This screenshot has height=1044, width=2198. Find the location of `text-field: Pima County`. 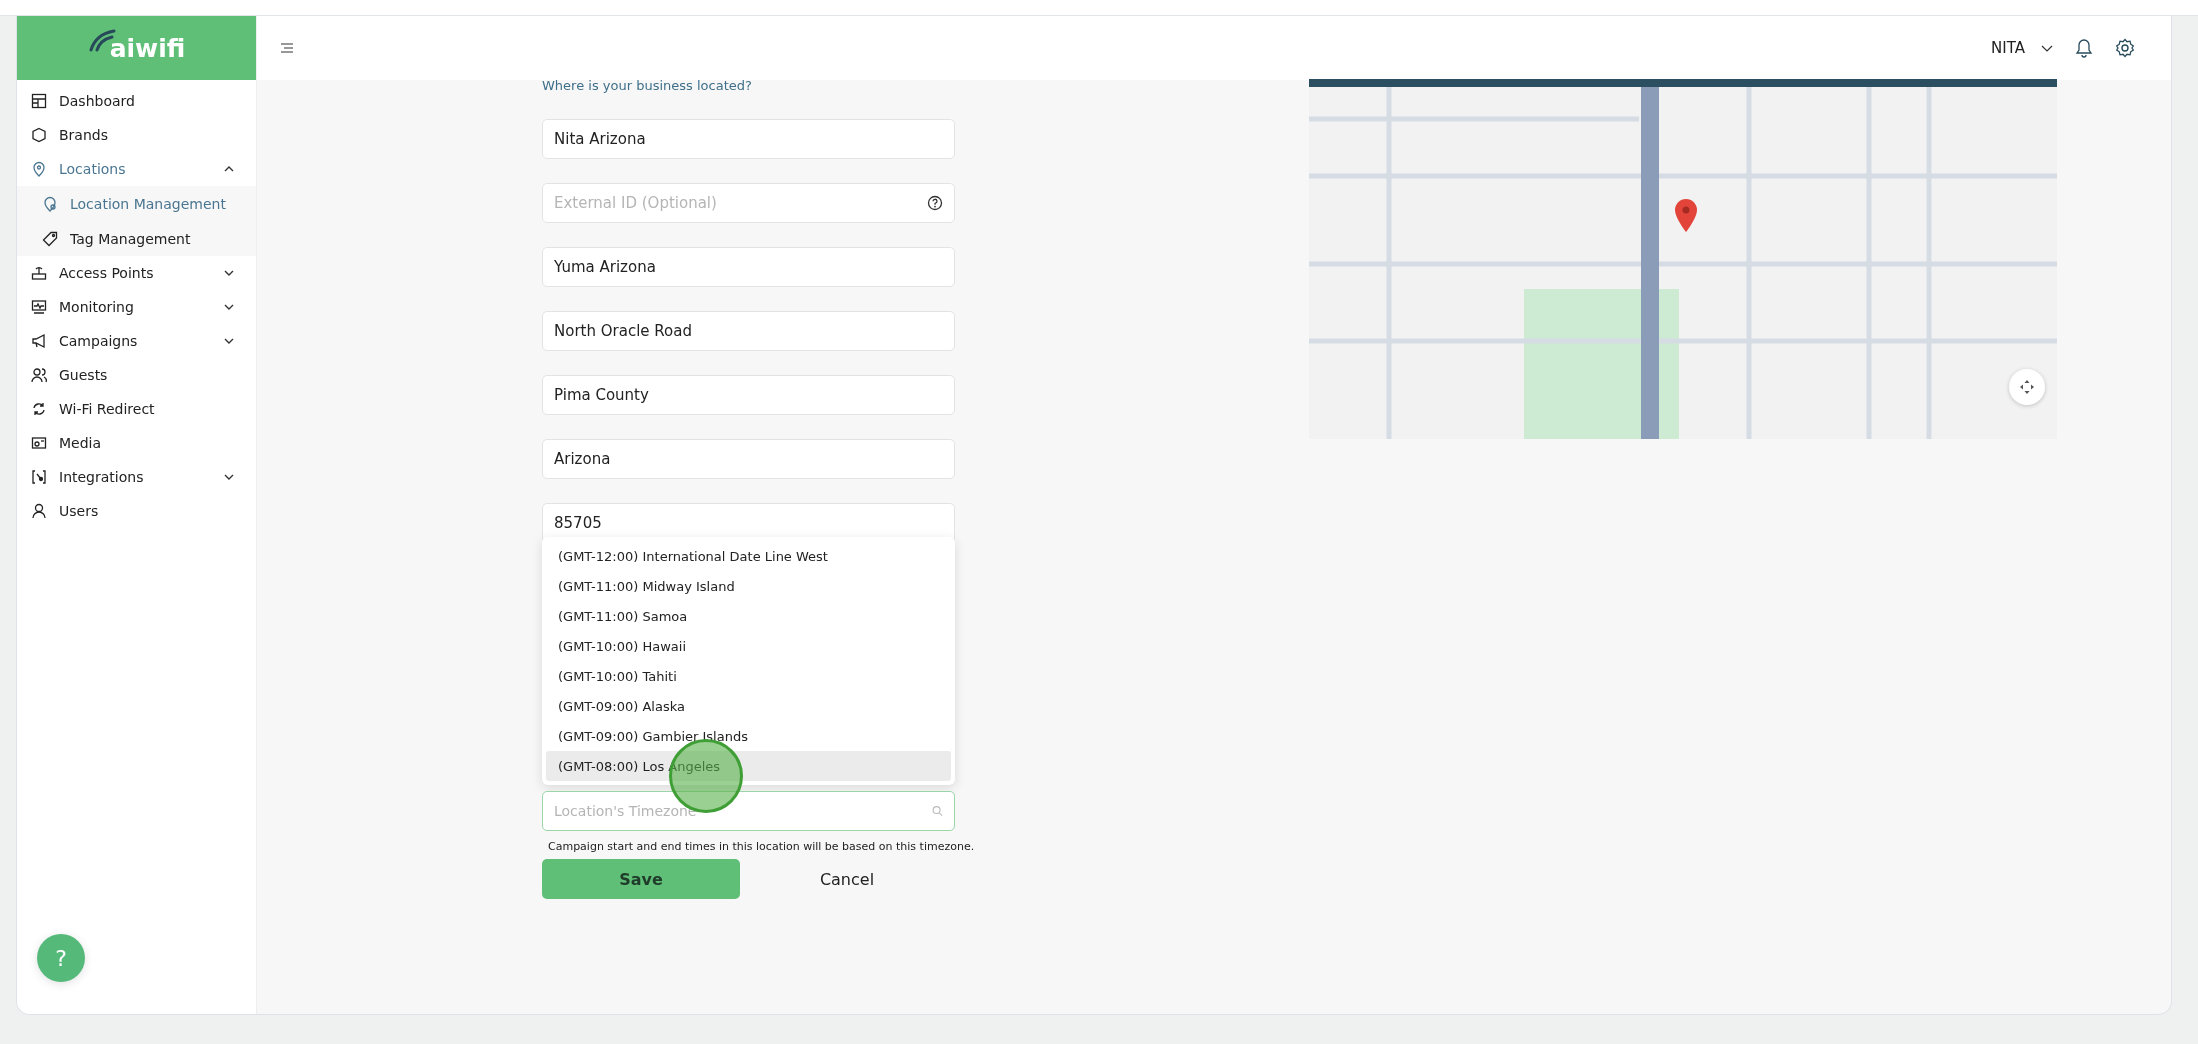

text-field: Pima County is located at coordinates (748, 395).